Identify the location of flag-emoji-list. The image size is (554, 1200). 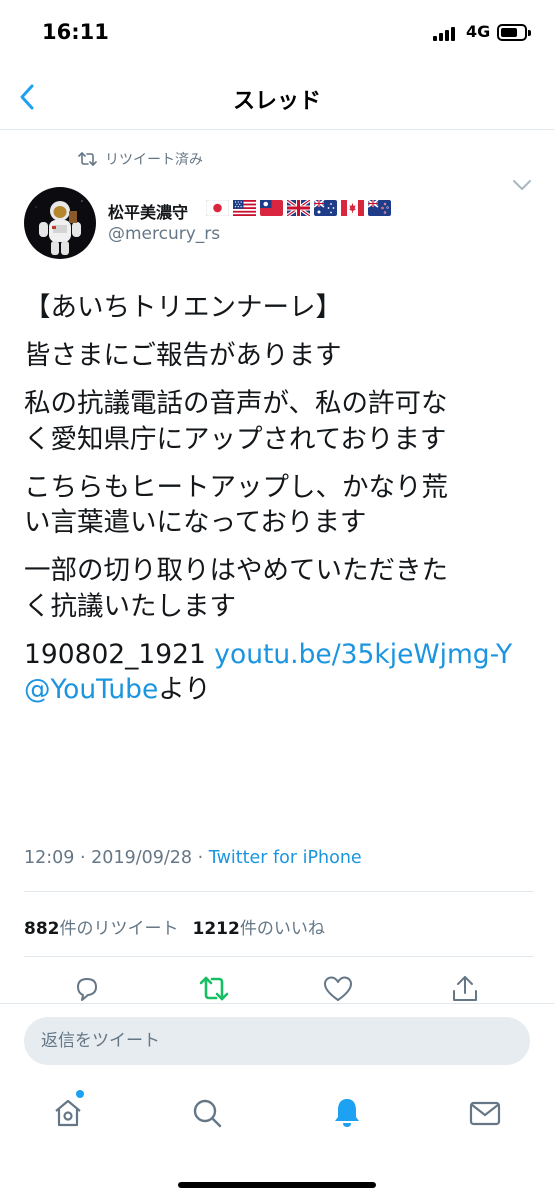
(298, 208).